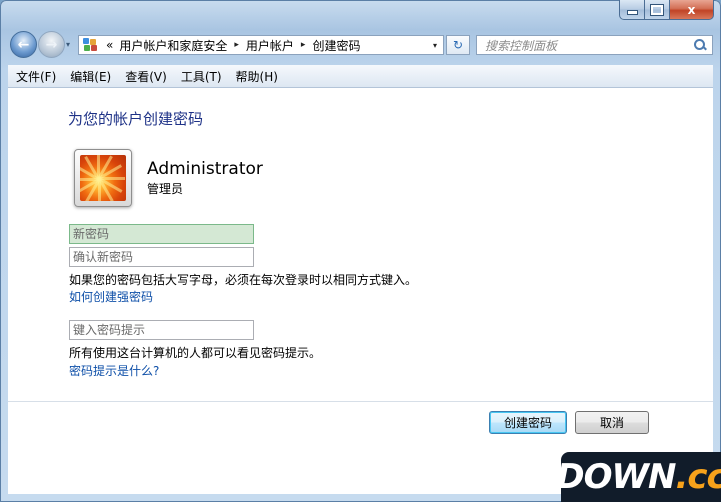 The image size is (721, 502). Describe the element at coordinates (161, 234) in the screenshot. I see `new-password-field` at that location.